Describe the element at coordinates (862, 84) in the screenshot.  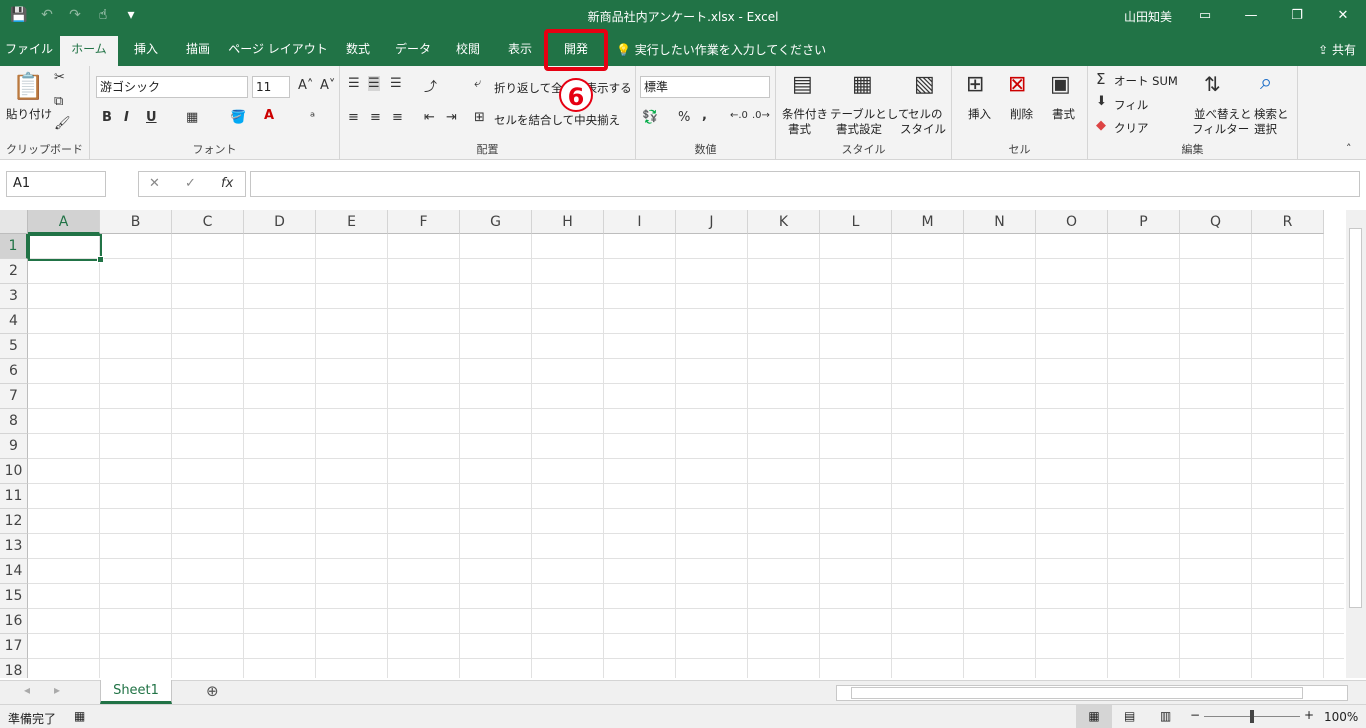
I see `format-as-table-icon: ▦` at that location.